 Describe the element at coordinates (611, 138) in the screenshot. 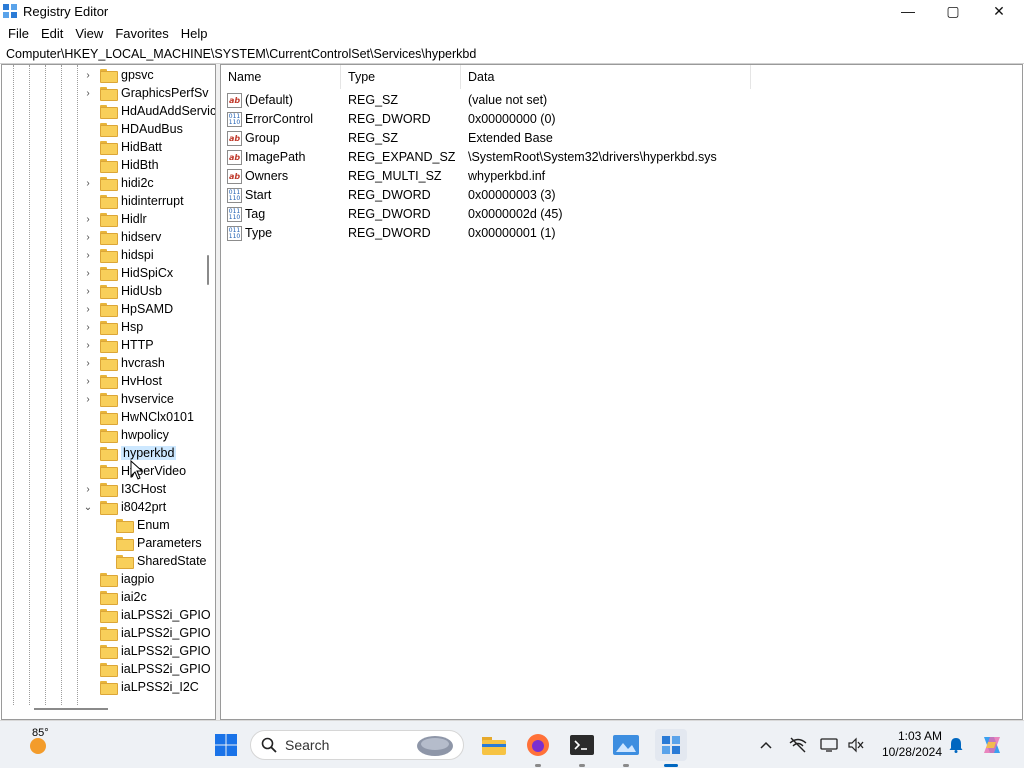

I see `value-row: ab Group REG_SZ Extended Base` at that location.